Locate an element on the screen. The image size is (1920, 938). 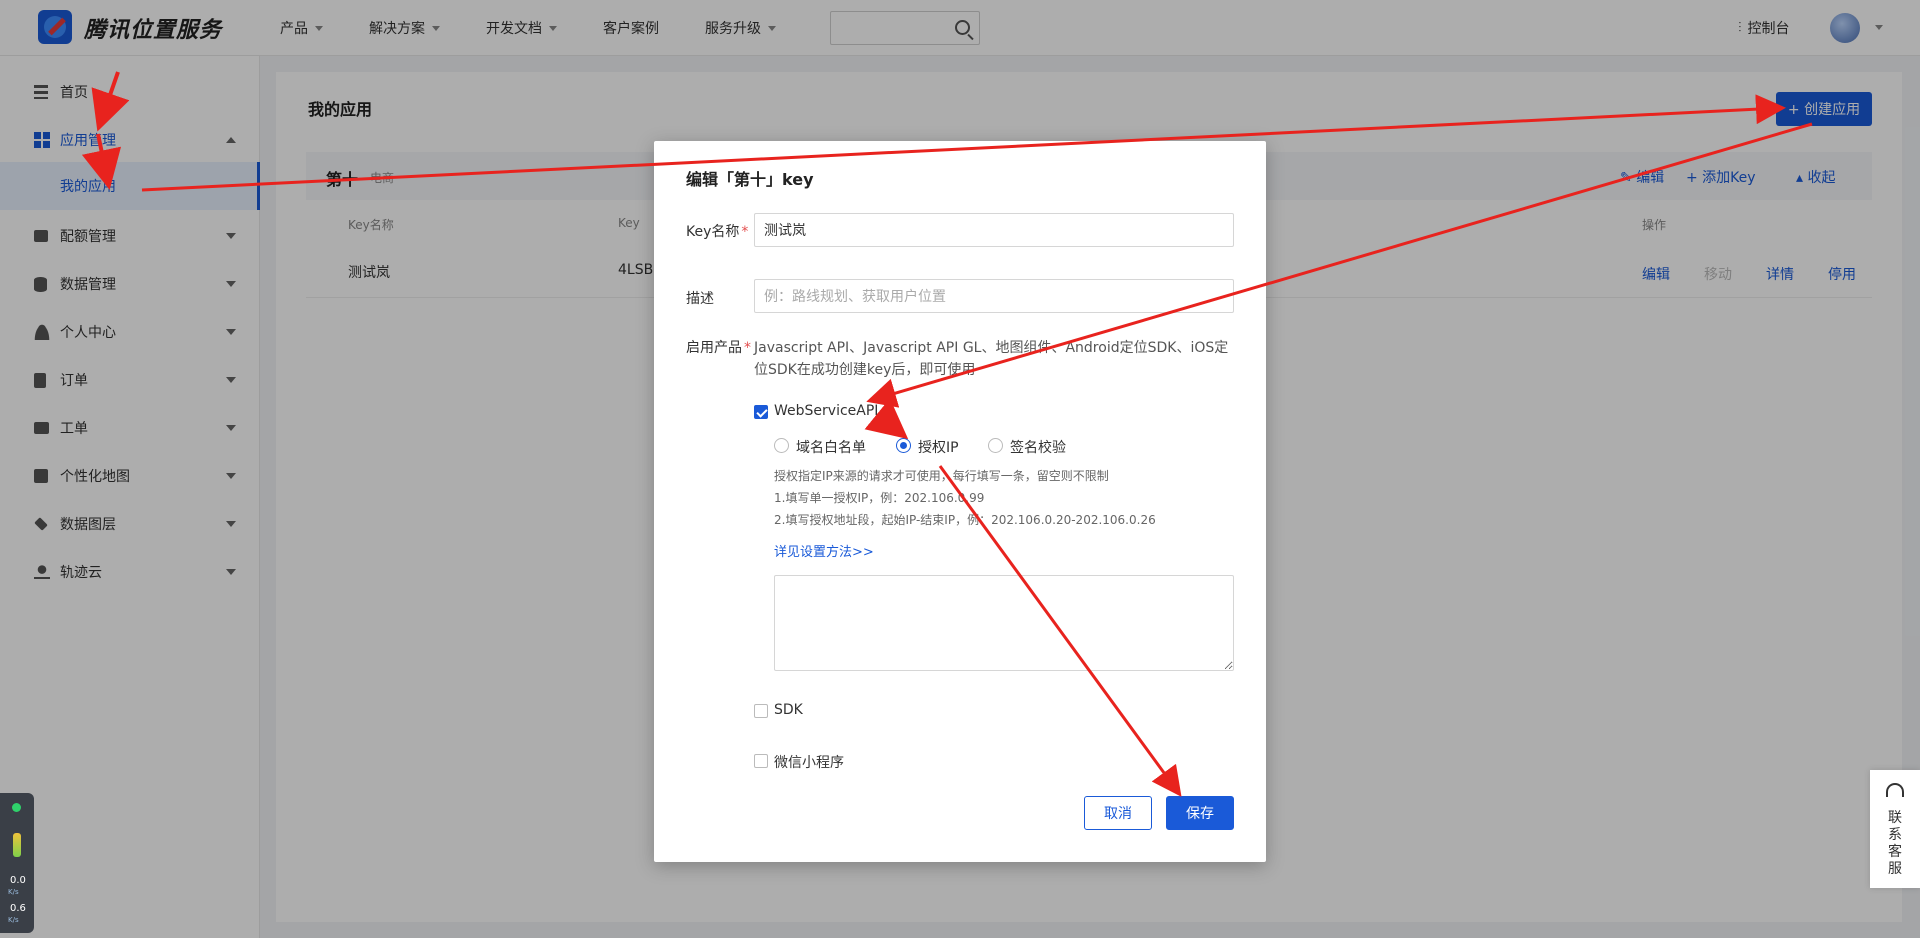
arrow-to-app-management is located at coordinates (110, 101).